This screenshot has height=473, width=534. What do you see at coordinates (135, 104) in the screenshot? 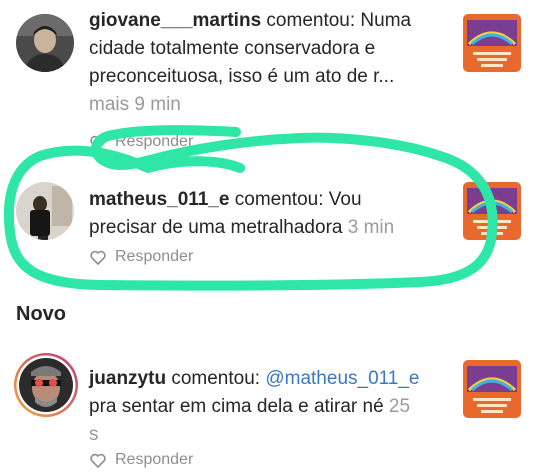
I see `timestamp: mais 9 min` at bounding box center [135, 104].